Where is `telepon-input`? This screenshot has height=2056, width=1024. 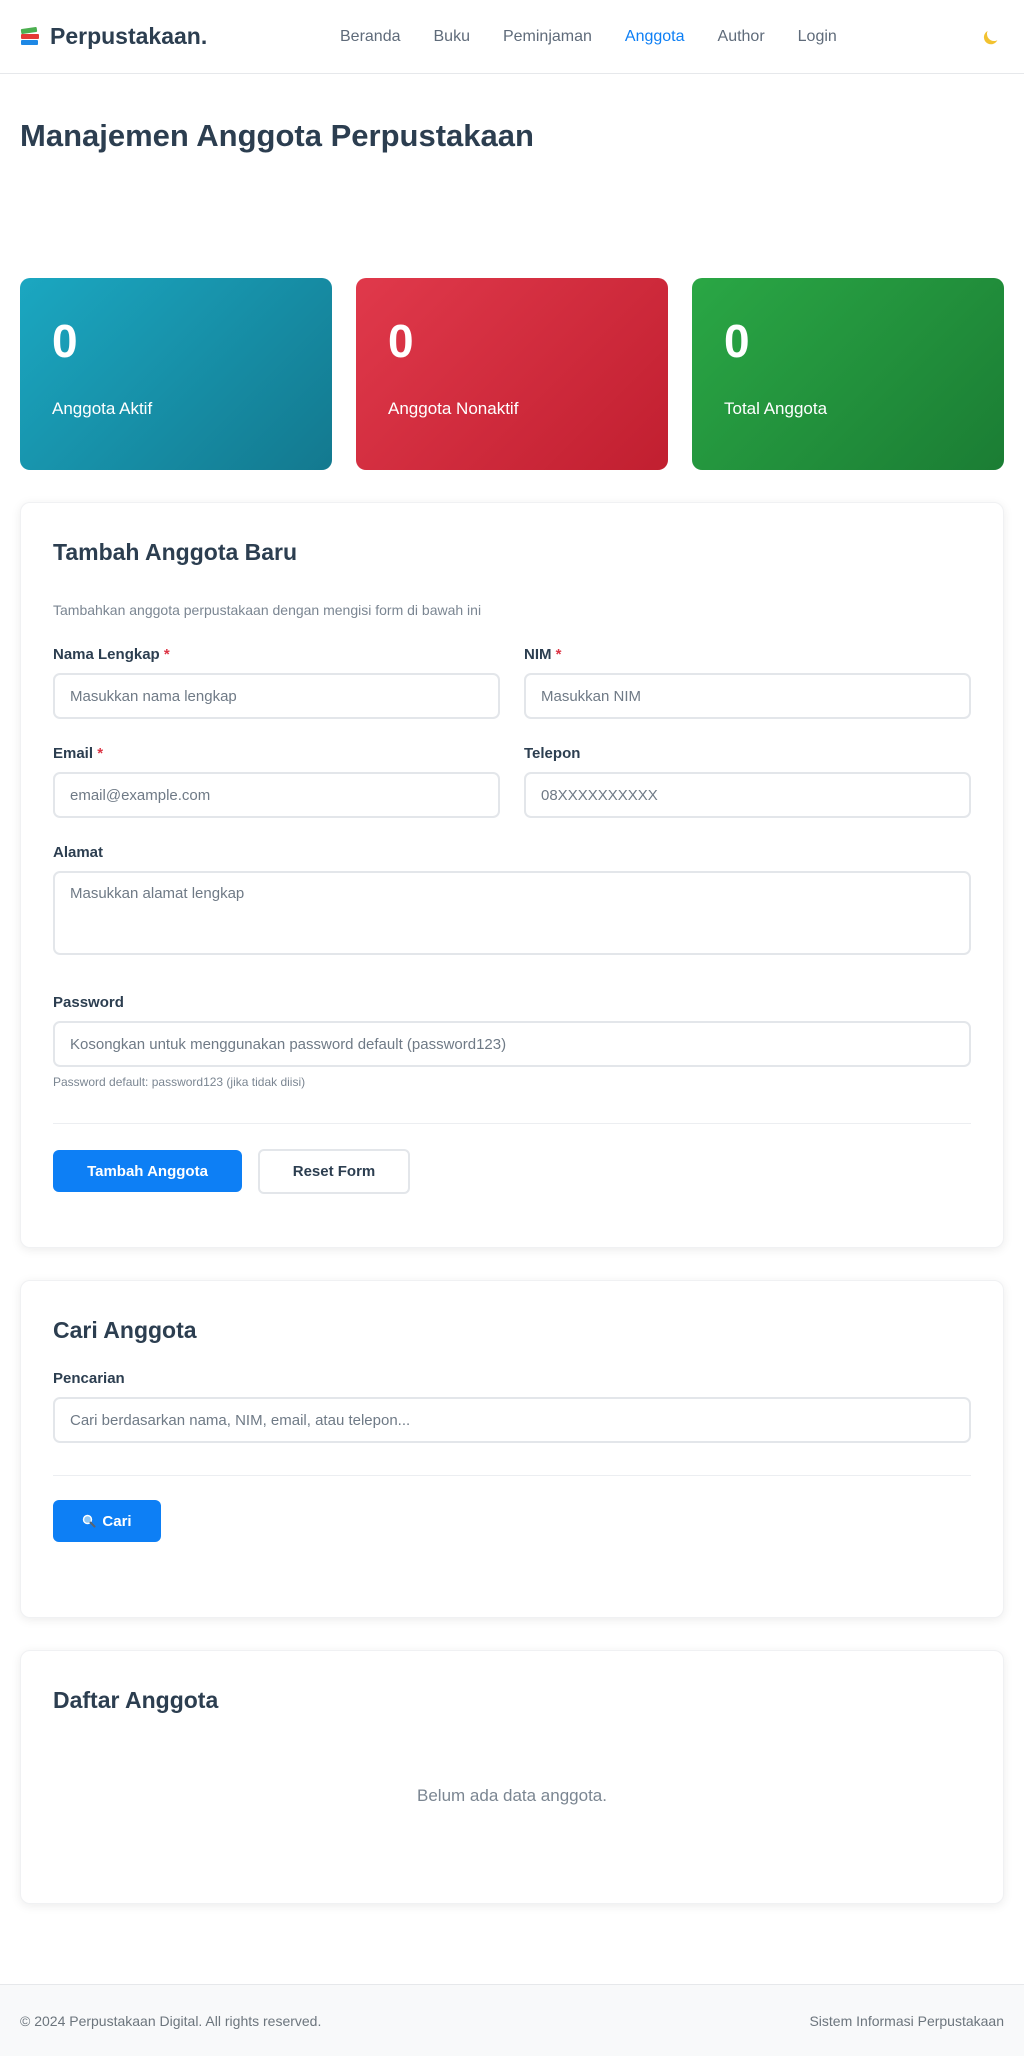
telepon-input is located at coordinates (747, 795).